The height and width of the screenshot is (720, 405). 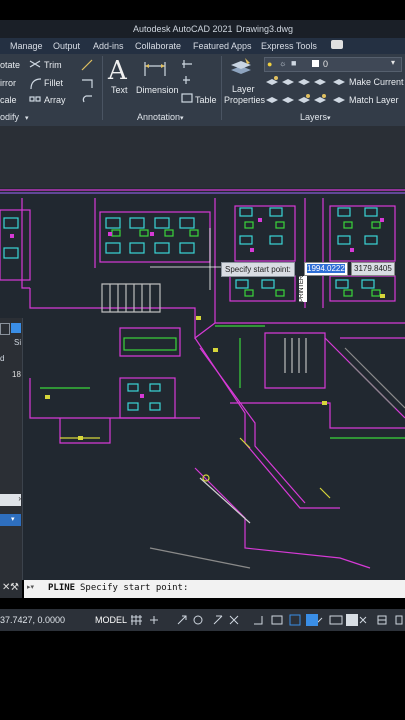 I want to click on layer-chevron-icon: ▾, so click(x=393, y=62).